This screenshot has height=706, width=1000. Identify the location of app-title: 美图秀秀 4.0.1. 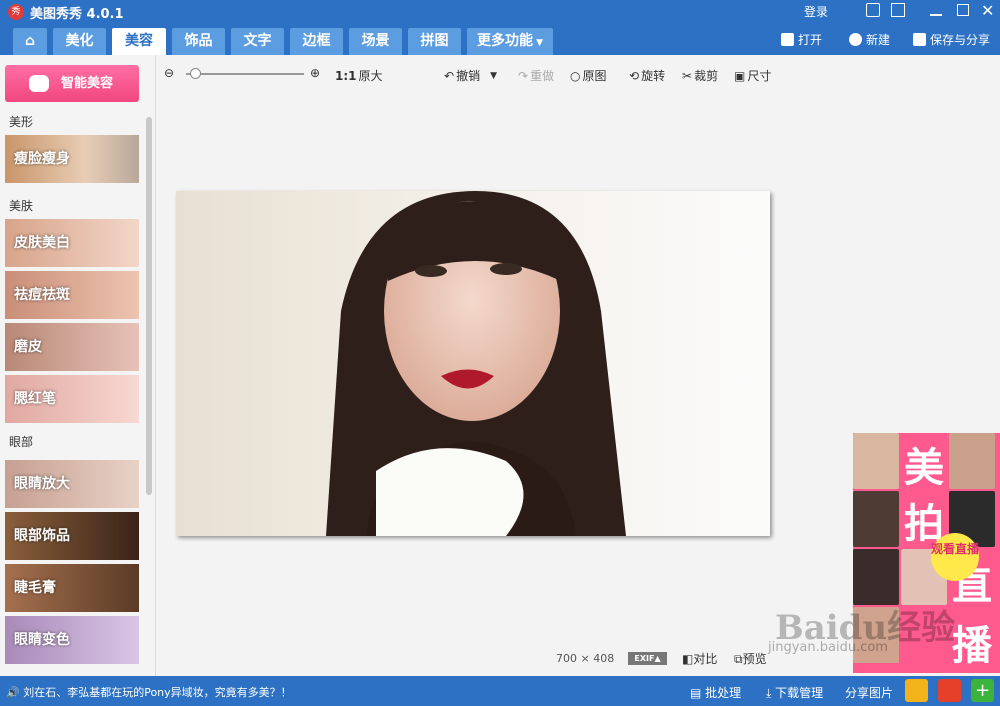
(77, 14).